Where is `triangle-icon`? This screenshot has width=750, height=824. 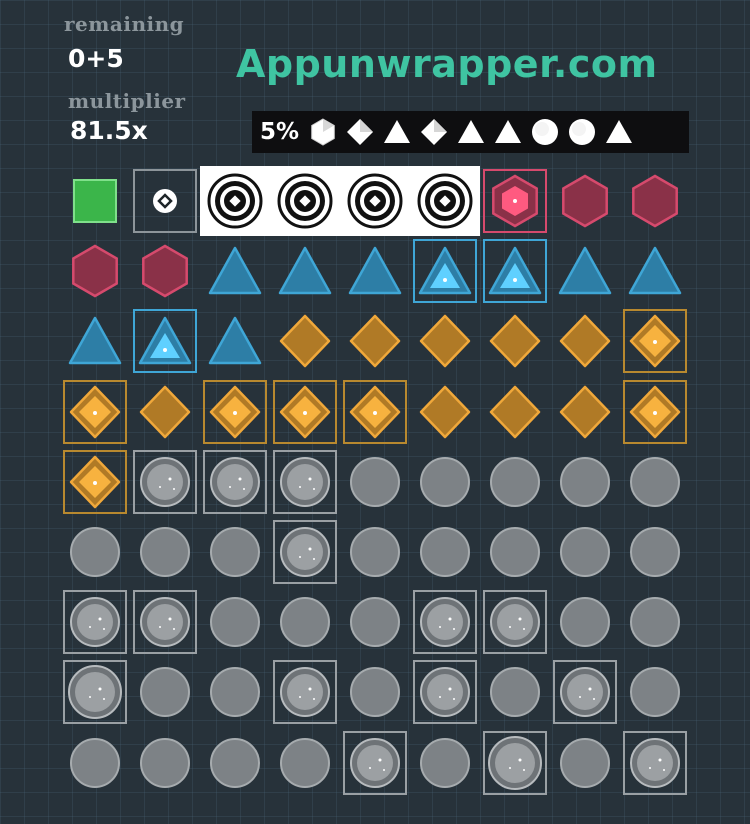 triangle-icon is located at coordinates (235, 270).